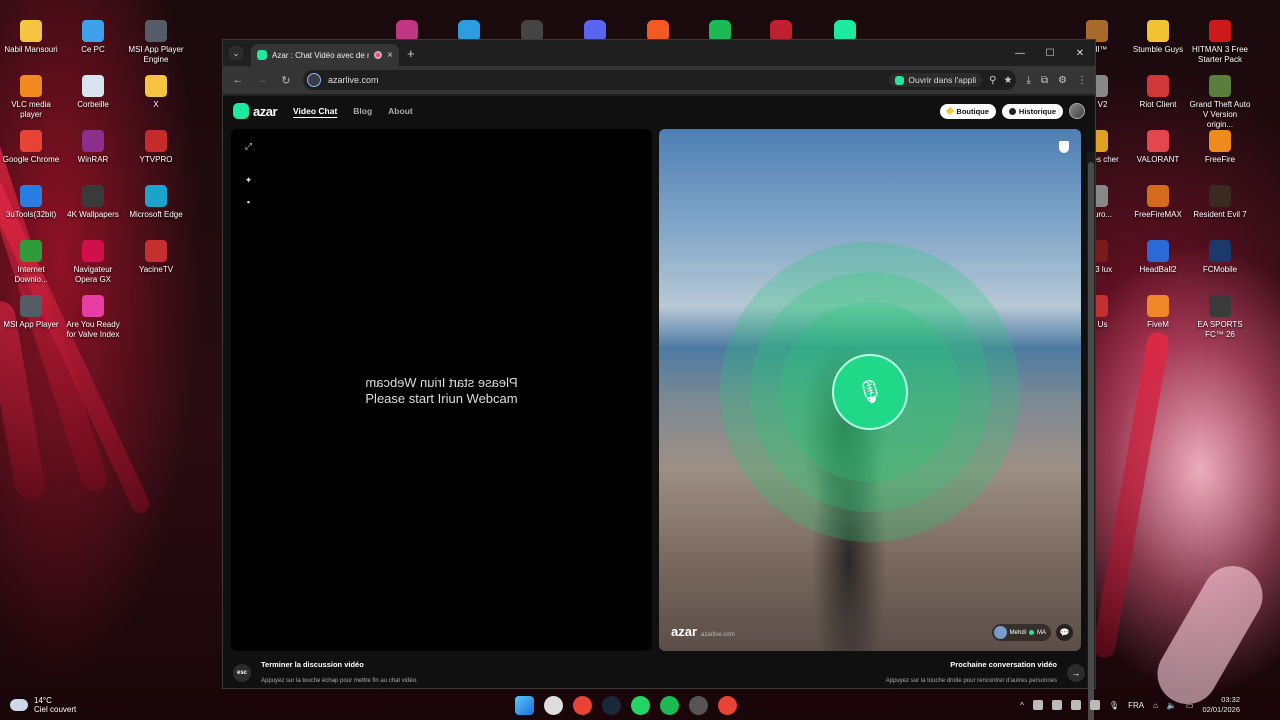 The height and width of the screenshot is (720, 1280). I want to click on close-window-button: ✕, so click(1080, 53).